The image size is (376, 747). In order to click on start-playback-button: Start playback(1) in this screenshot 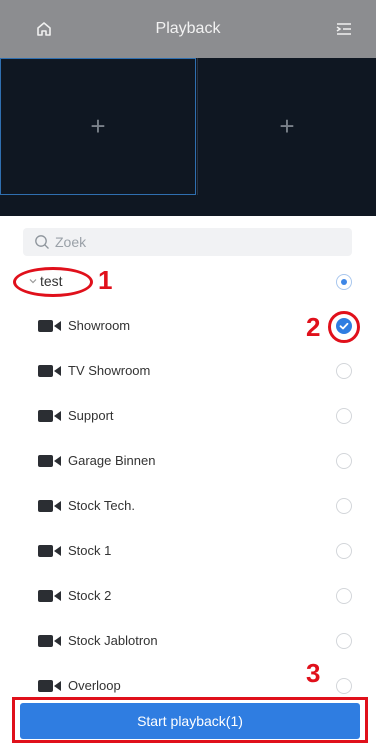, I will do `click(190, 721)`.